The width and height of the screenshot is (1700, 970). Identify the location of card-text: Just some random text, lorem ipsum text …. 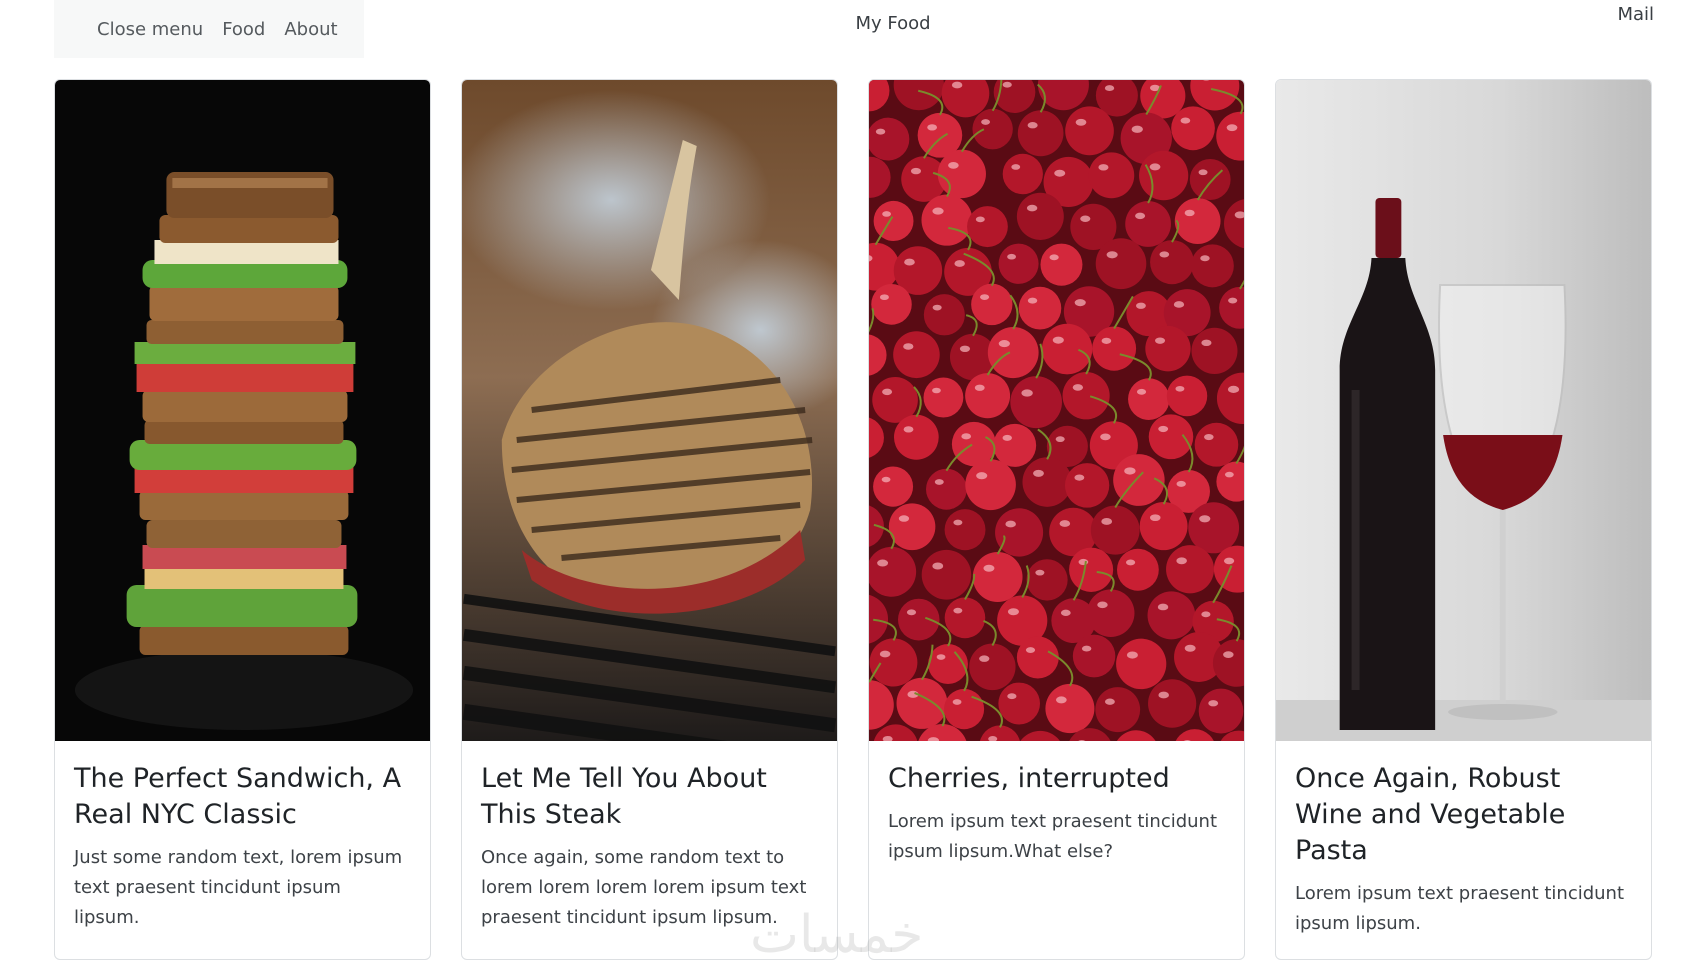
(238, 887).